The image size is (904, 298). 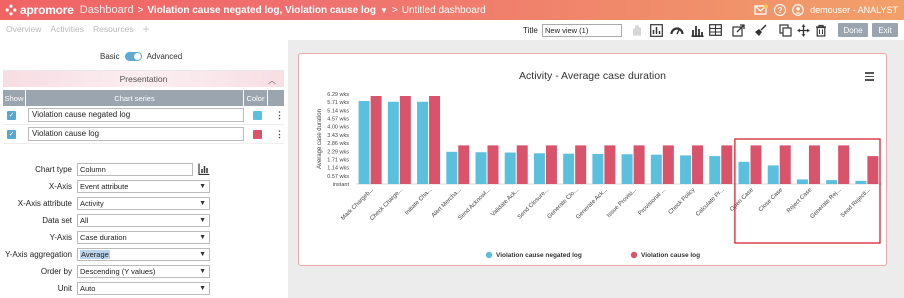 I want to click on user-icon, so click(x=798, y=10).